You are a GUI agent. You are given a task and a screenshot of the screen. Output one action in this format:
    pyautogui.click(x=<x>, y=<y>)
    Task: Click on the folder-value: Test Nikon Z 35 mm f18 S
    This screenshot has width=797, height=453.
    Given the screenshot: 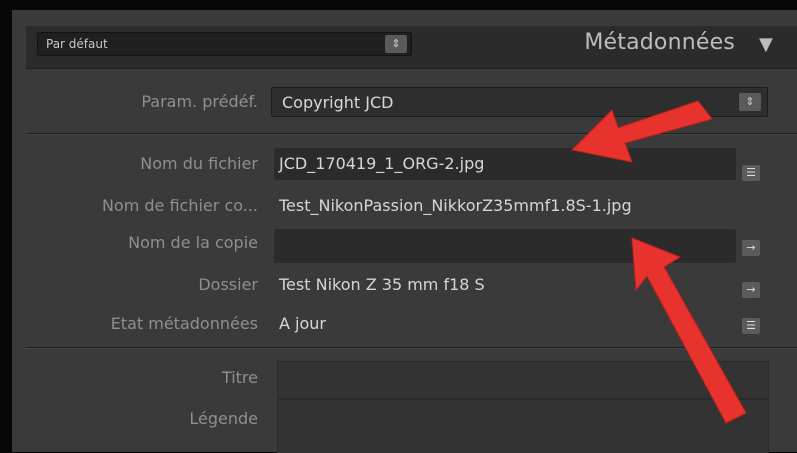 What is the action you would take?
    pyautogui.click(x=382, y=284)
    